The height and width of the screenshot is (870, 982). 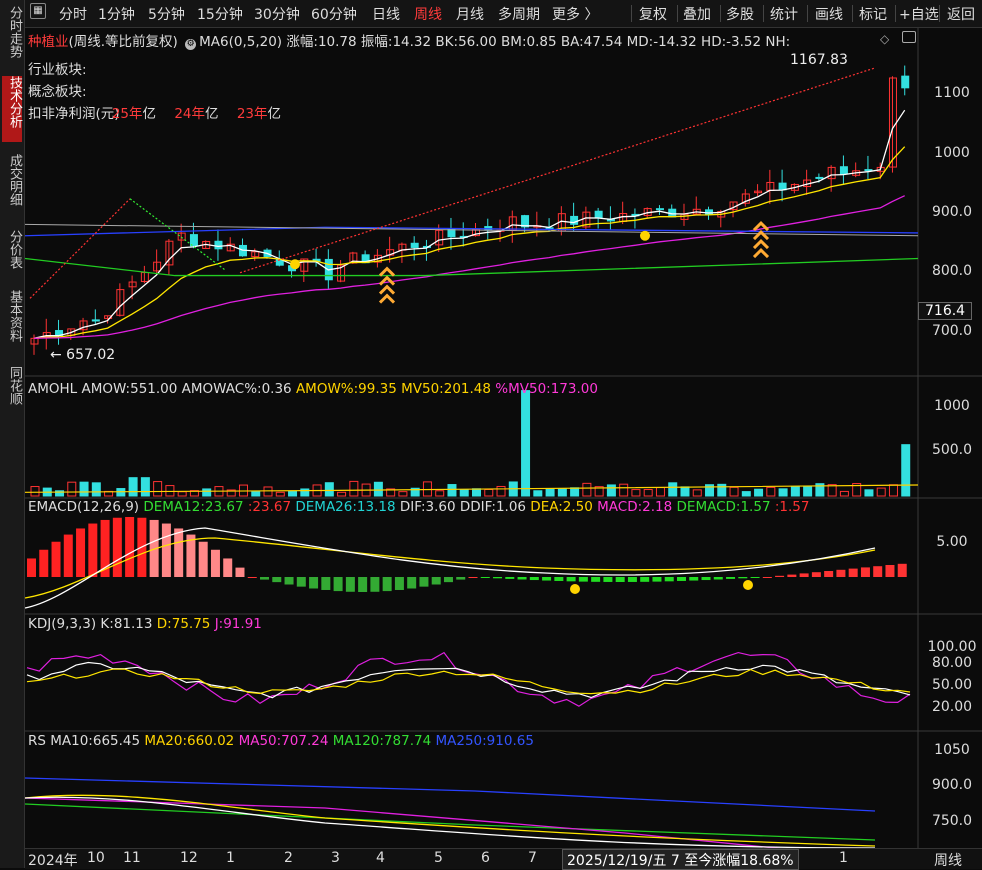 What do you see at coordinates (653, 14) in the screenshot?
I see `tb-restore-rights: 复权` at bounding box center [653, 14].